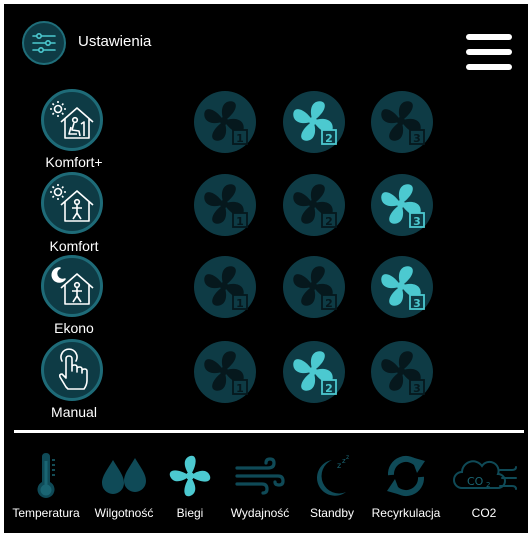 The width and height of the screenshot is (532, 533). I want to click on nav-label: CO2, so click(484, 513).